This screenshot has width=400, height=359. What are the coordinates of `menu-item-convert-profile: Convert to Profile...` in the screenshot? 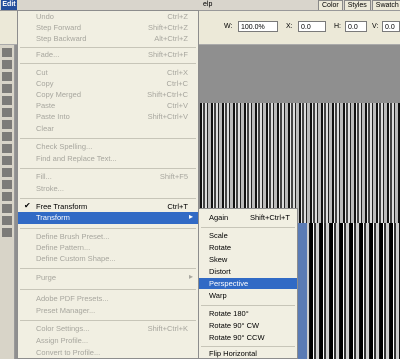 It's located at (108, 353).